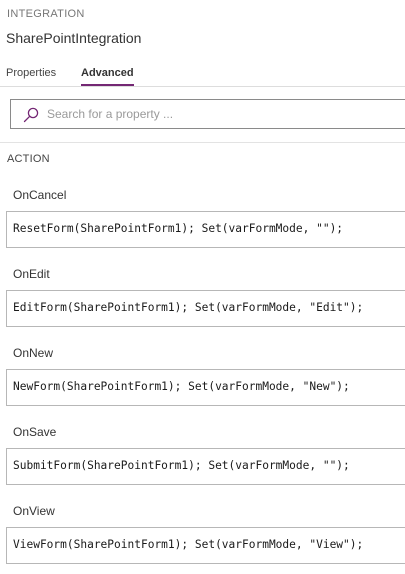 The image size is (405, 574). I want to click on search-box, so click(207, 114).